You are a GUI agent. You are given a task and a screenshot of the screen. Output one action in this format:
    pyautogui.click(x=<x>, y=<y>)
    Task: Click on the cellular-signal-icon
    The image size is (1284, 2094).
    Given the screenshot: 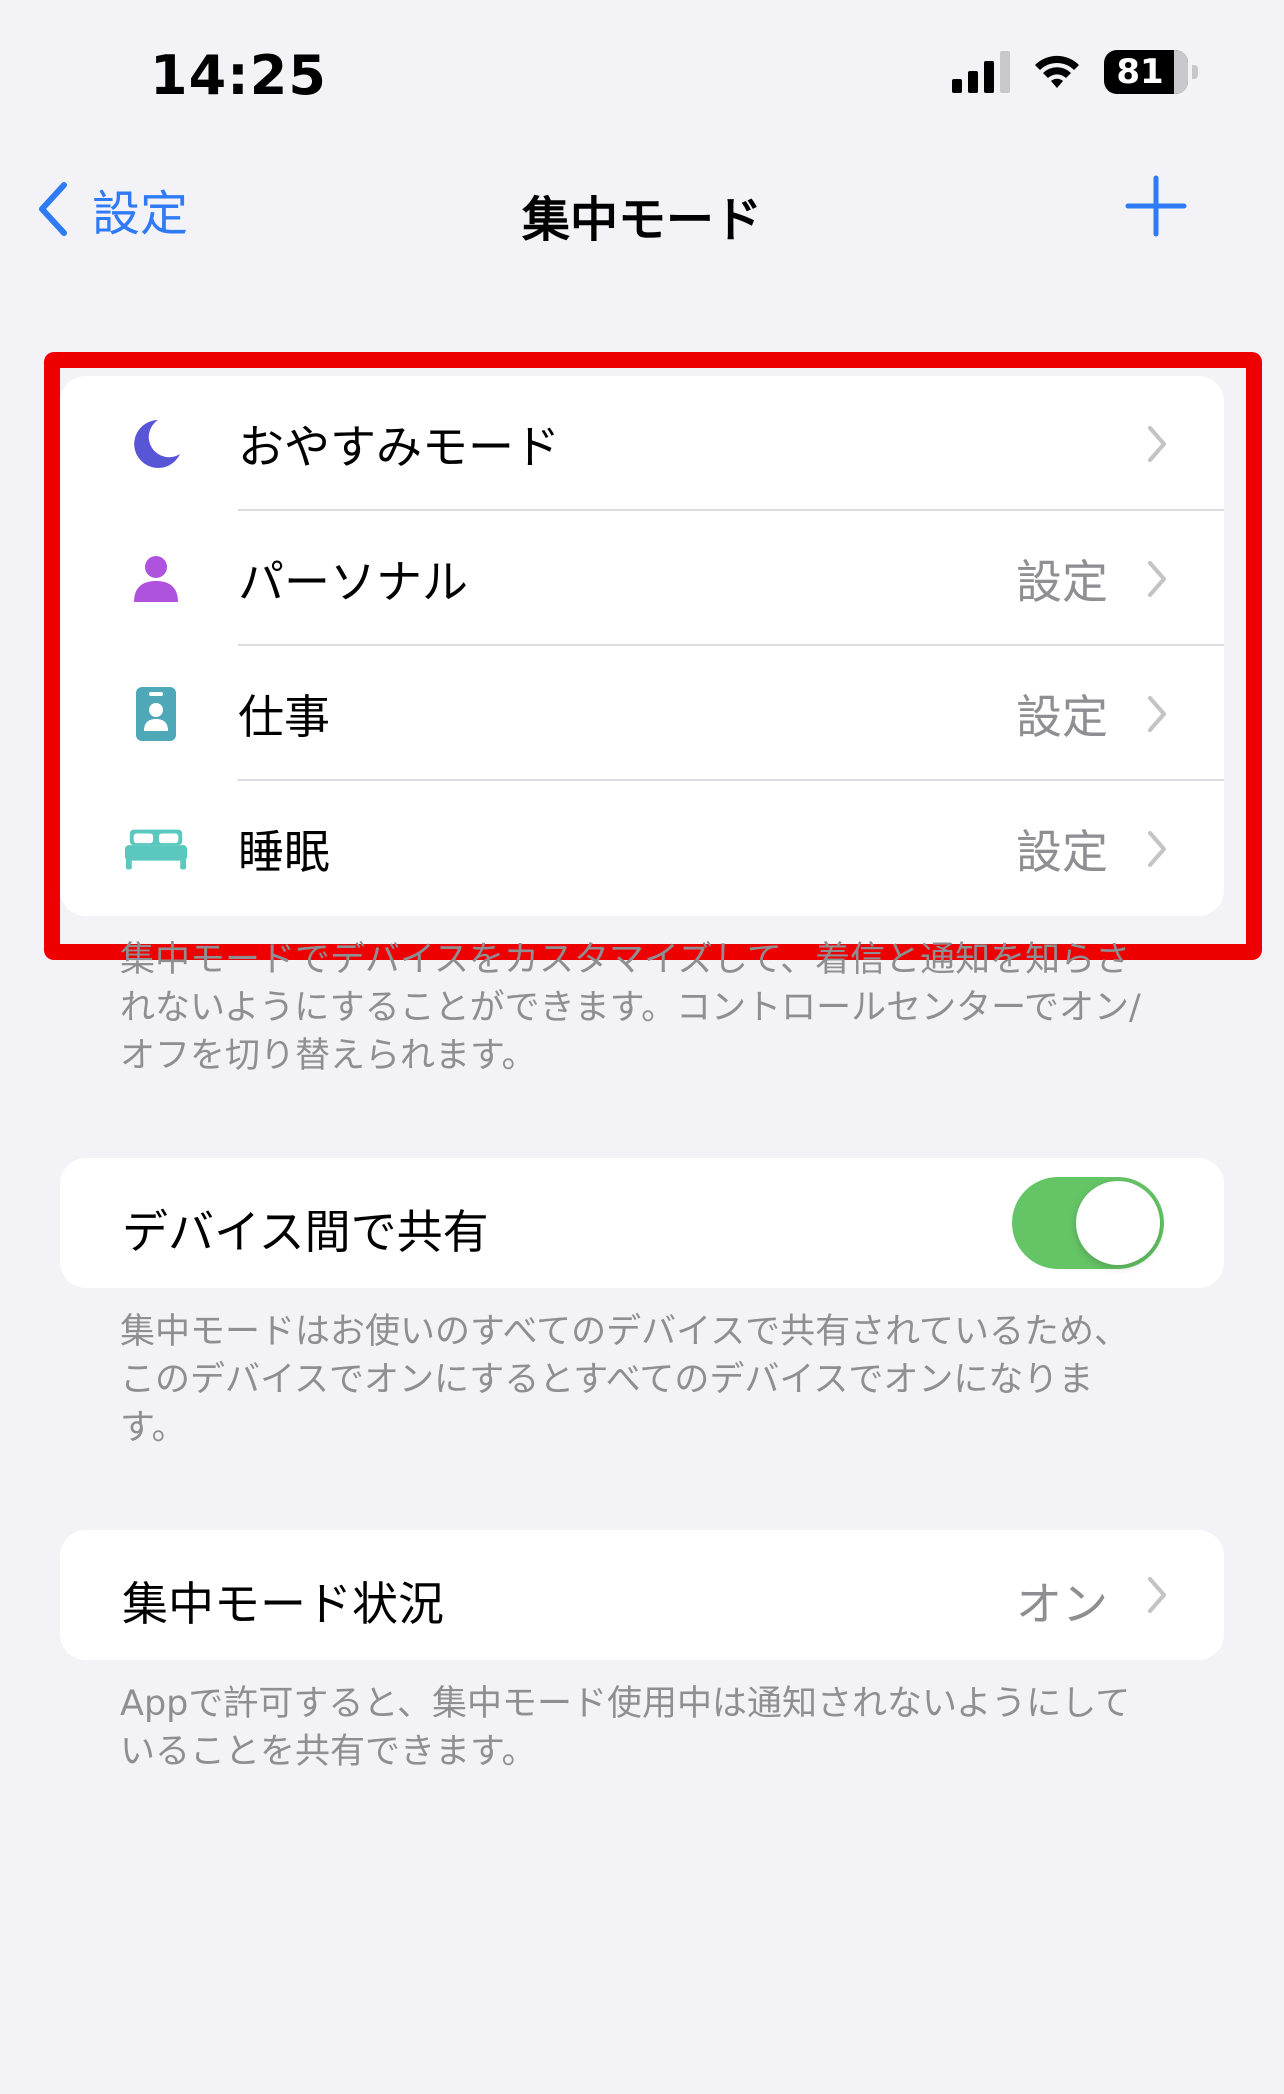 What is the action you would take?
    pyautogui.click(x=981, y=72)
    